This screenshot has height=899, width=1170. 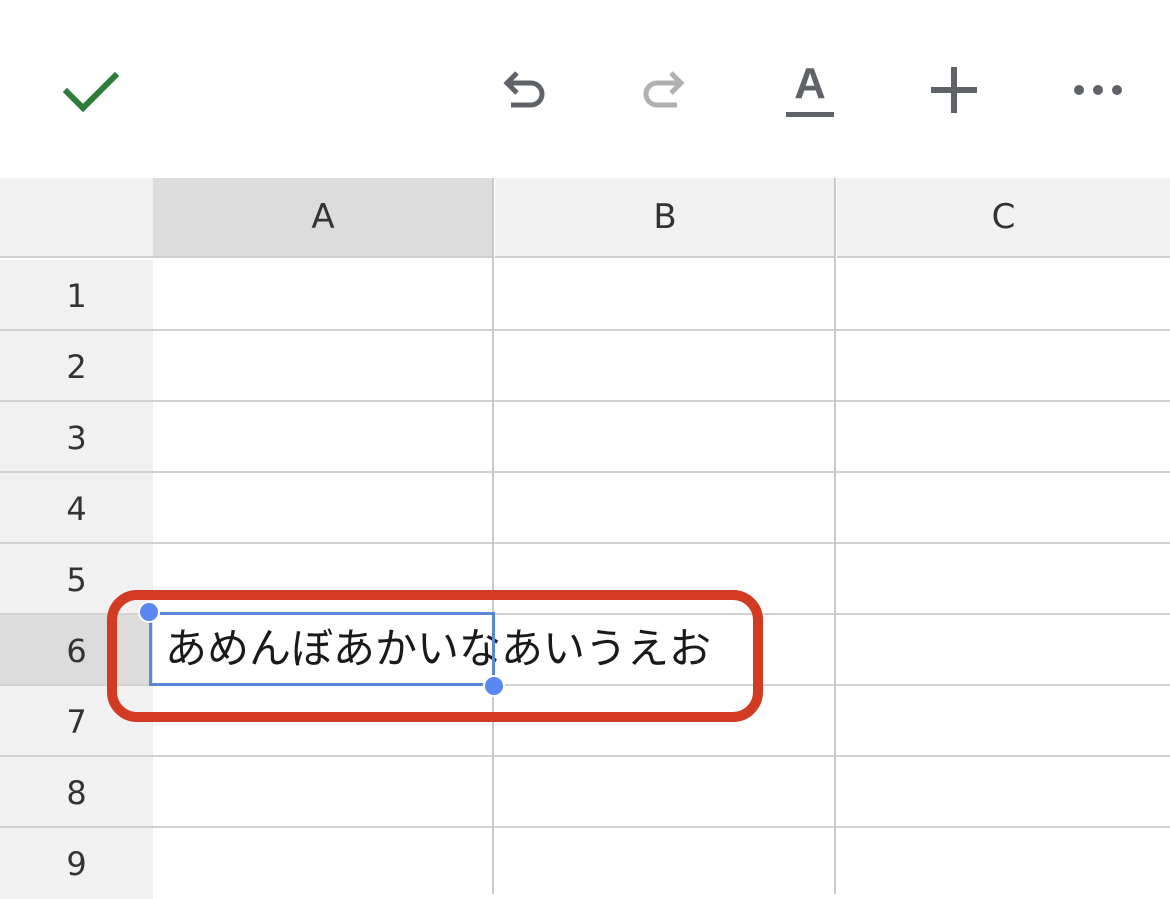 I want to click on plus-icon, so click(x=954, y=90).